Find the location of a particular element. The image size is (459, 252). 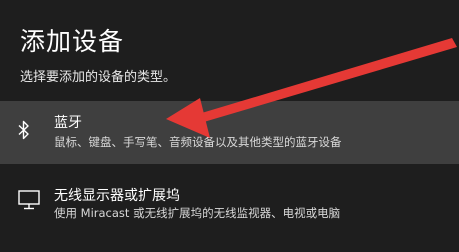

option-wireless-display-label: 无线显示器或扩展坞 is located at coordinates (117, 196).